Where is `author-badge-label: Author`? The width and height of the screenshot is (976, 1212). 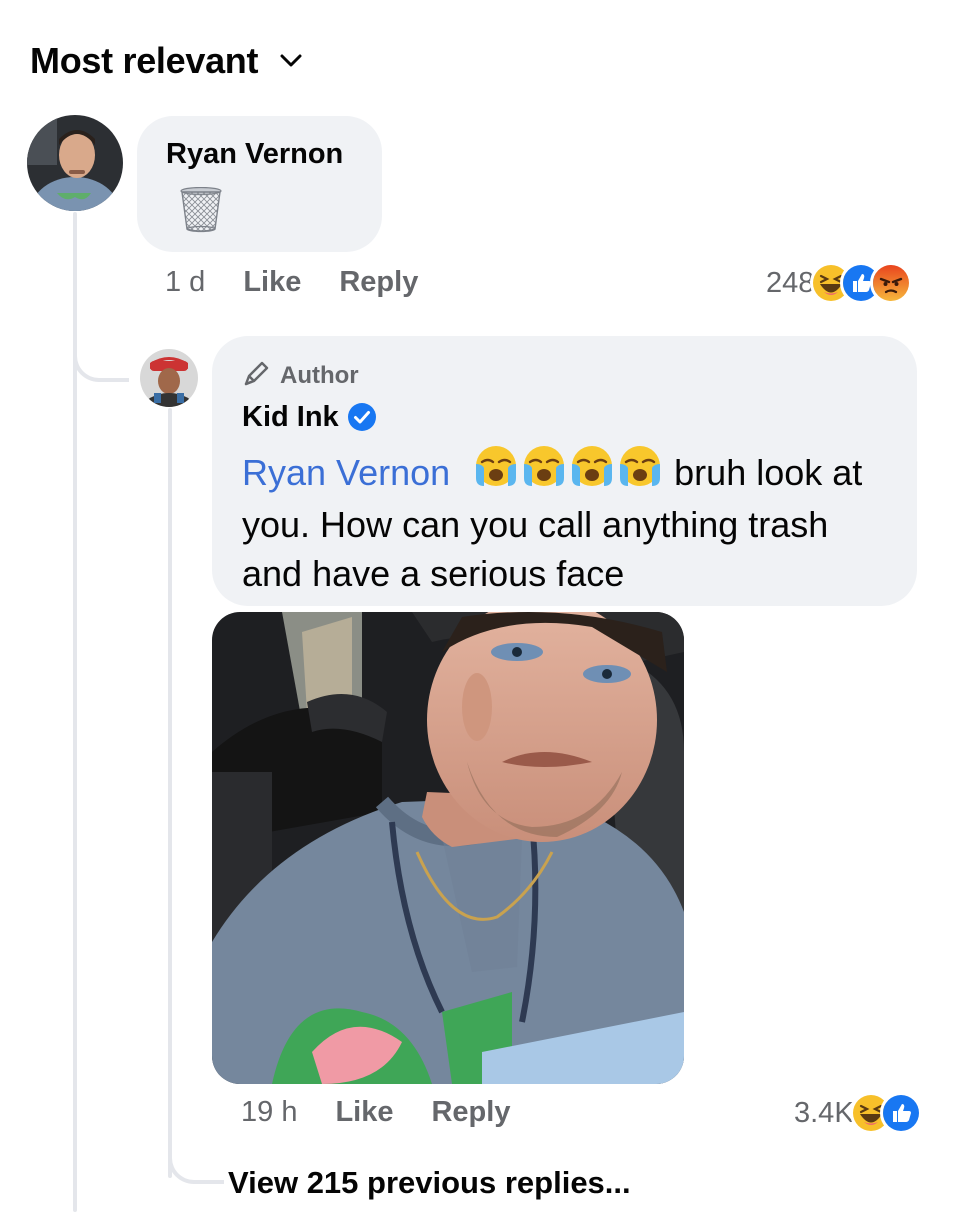 author-badge-label: Author is located at coordinates (319, 375).